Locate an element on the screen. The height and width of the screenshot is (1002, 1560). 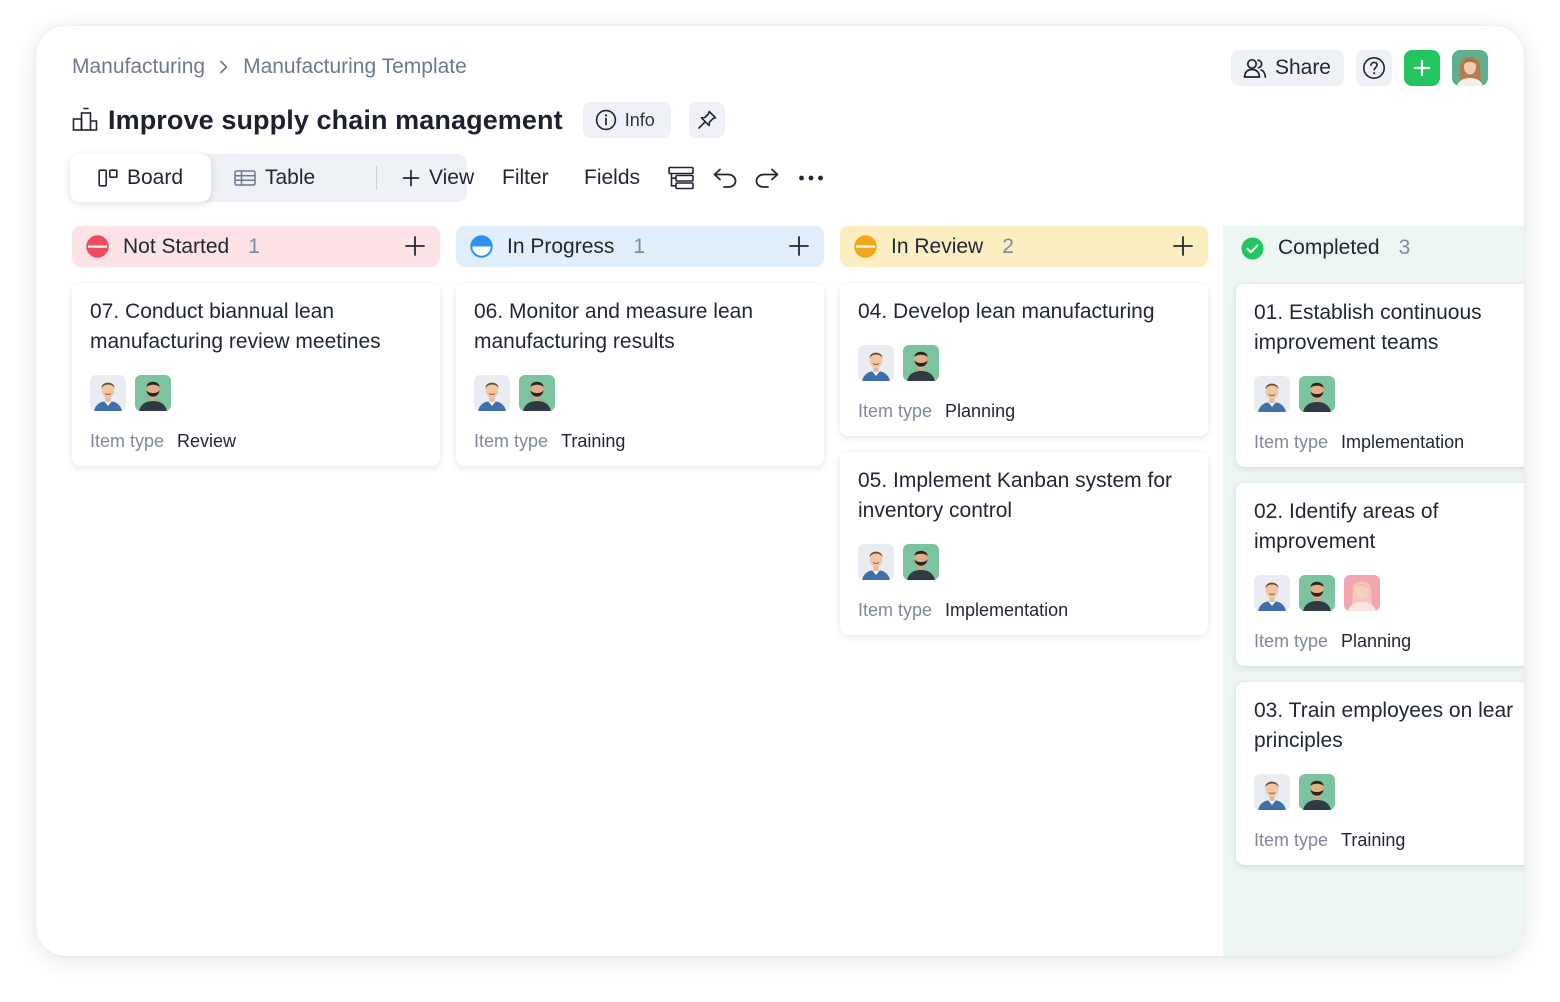
more-horizontal-icon is located at coordinates (811, 178).